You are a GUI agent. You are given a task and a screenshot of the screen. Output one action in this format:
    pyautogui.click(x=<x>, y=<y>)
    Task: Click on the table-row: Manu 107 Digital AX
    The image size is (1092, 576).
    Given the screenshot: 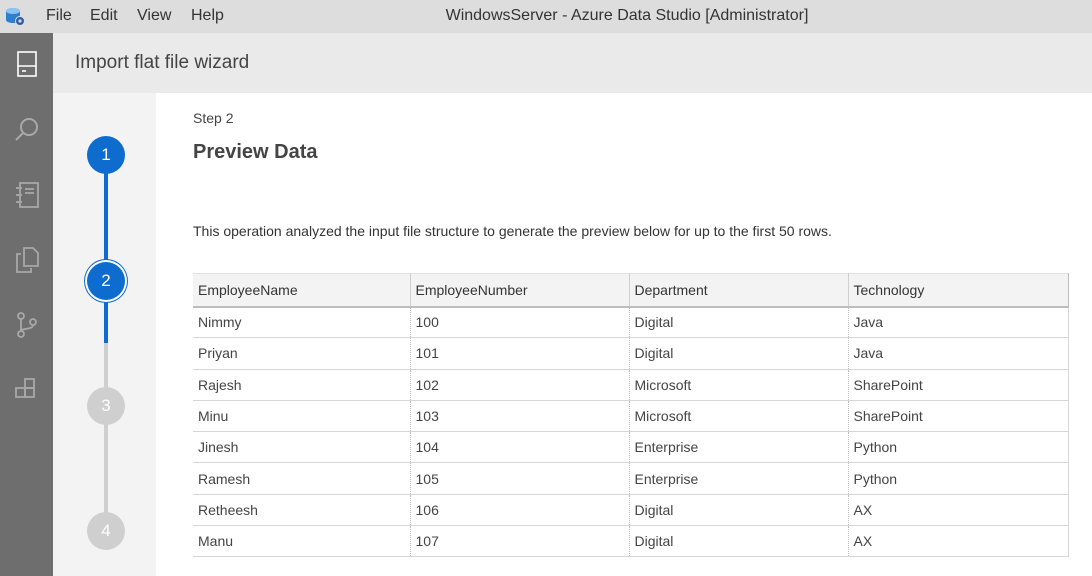 What is the action you would take?
    pyautogui.click(x=631, y=541)
    